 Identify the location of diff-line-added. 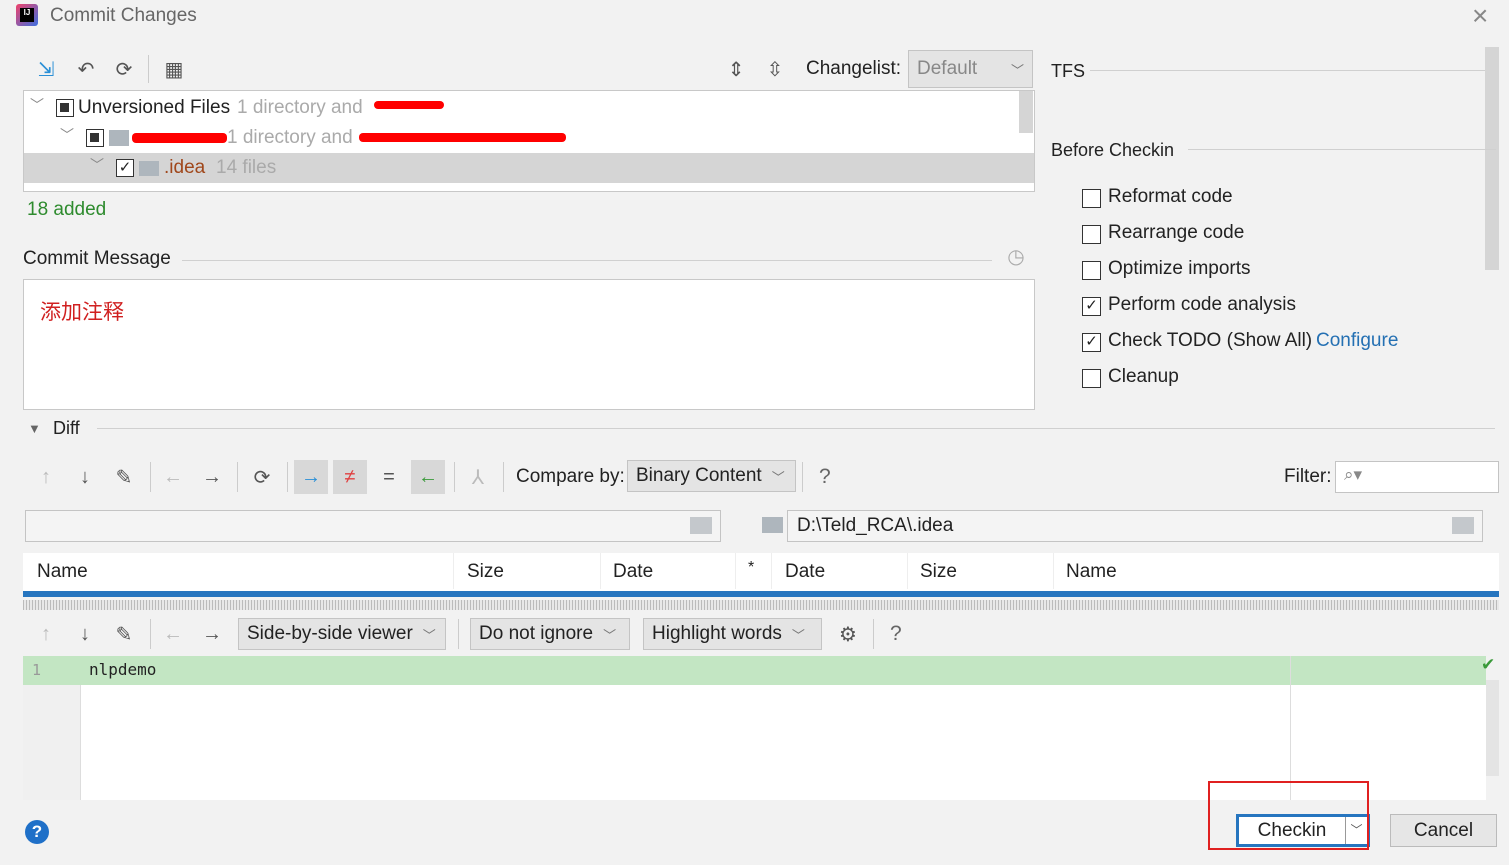
(754, 670).